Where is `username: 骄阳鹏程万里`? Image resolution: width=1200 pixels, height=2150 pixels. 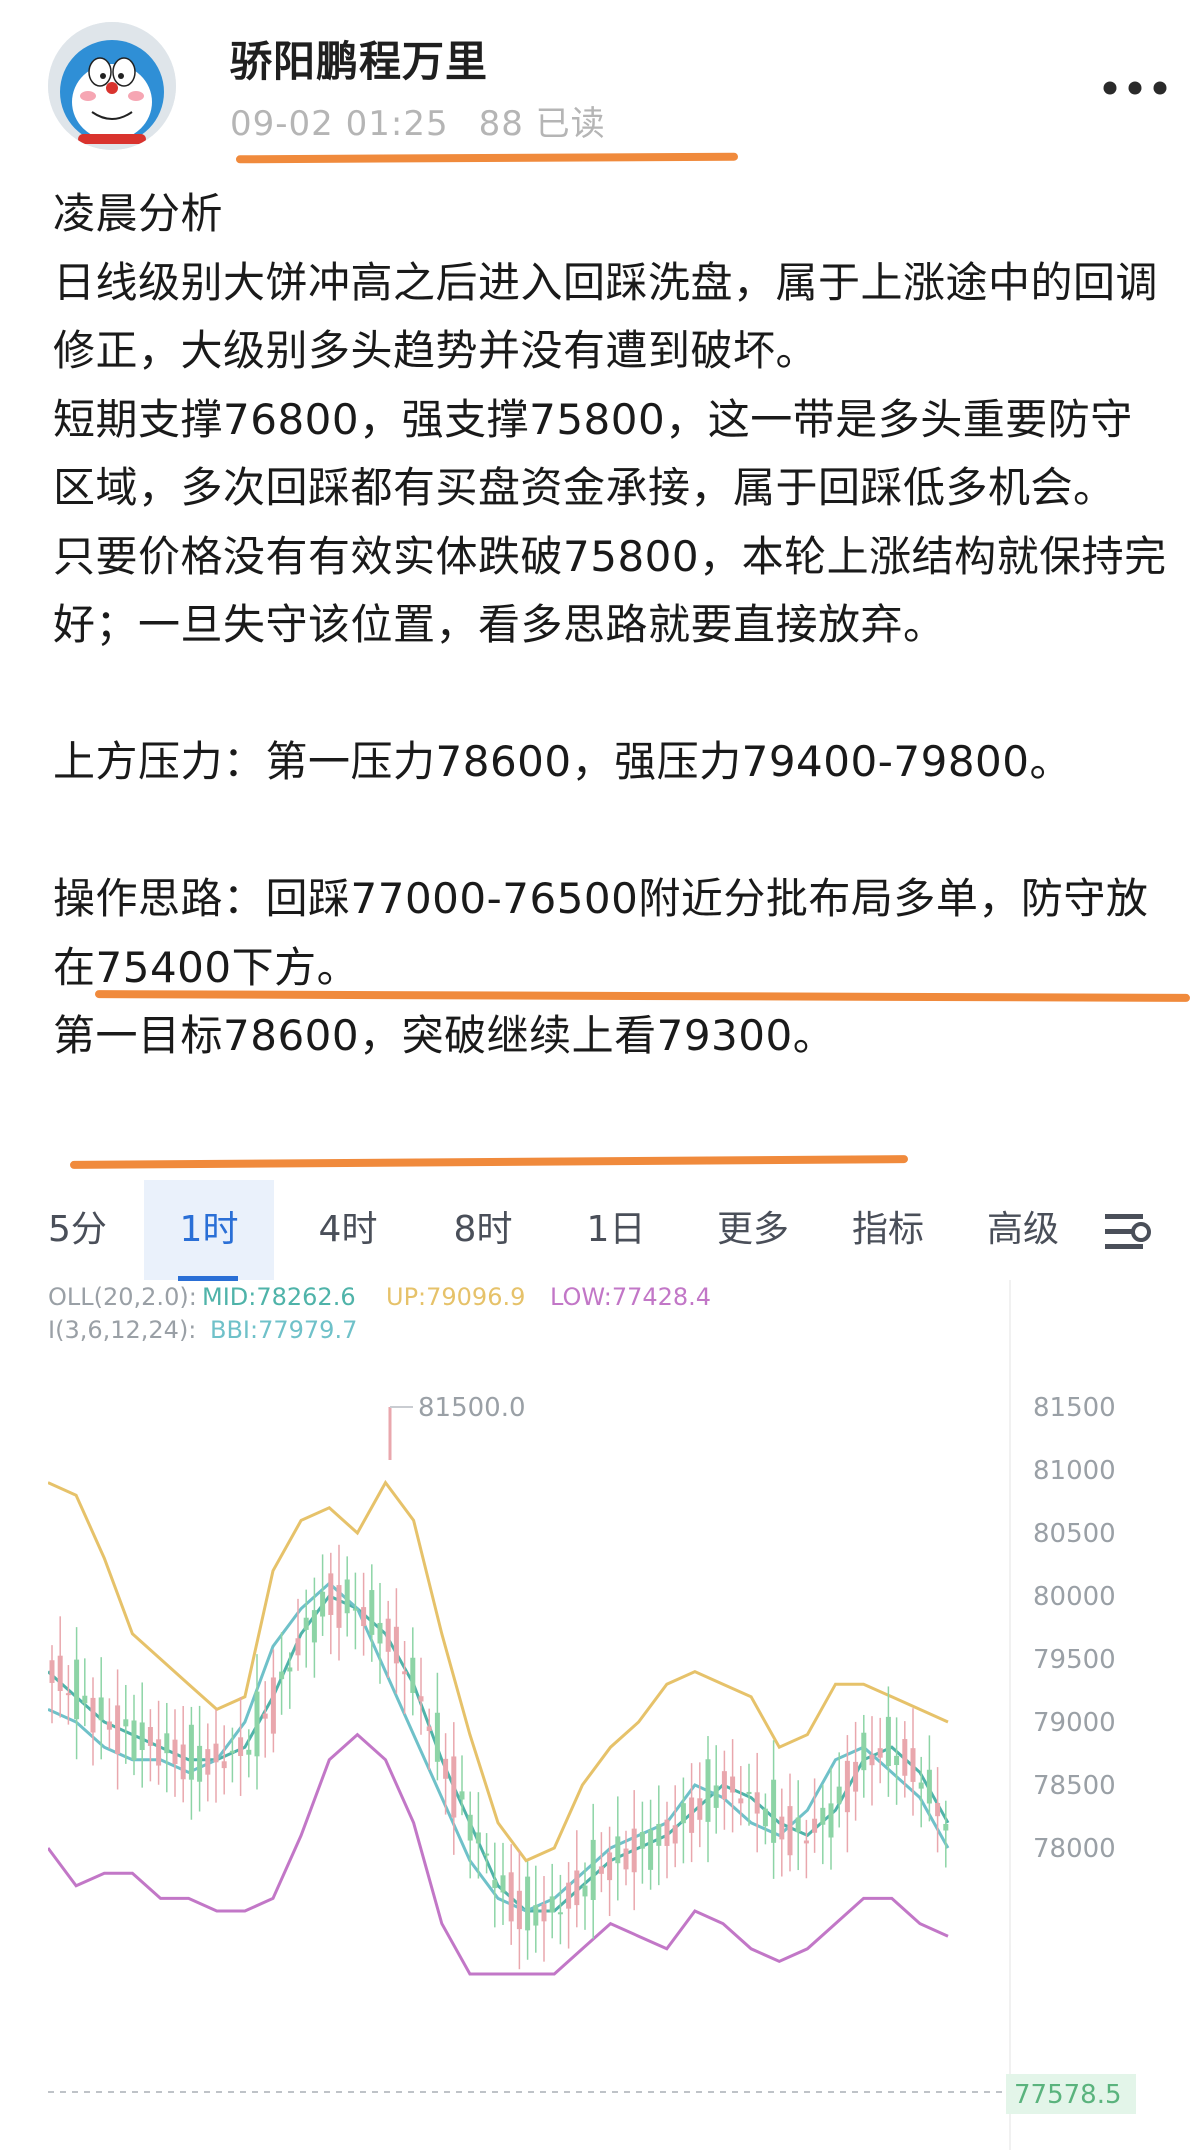 username: 骄阳鹏程万里 is located at coordinates (359, 58).